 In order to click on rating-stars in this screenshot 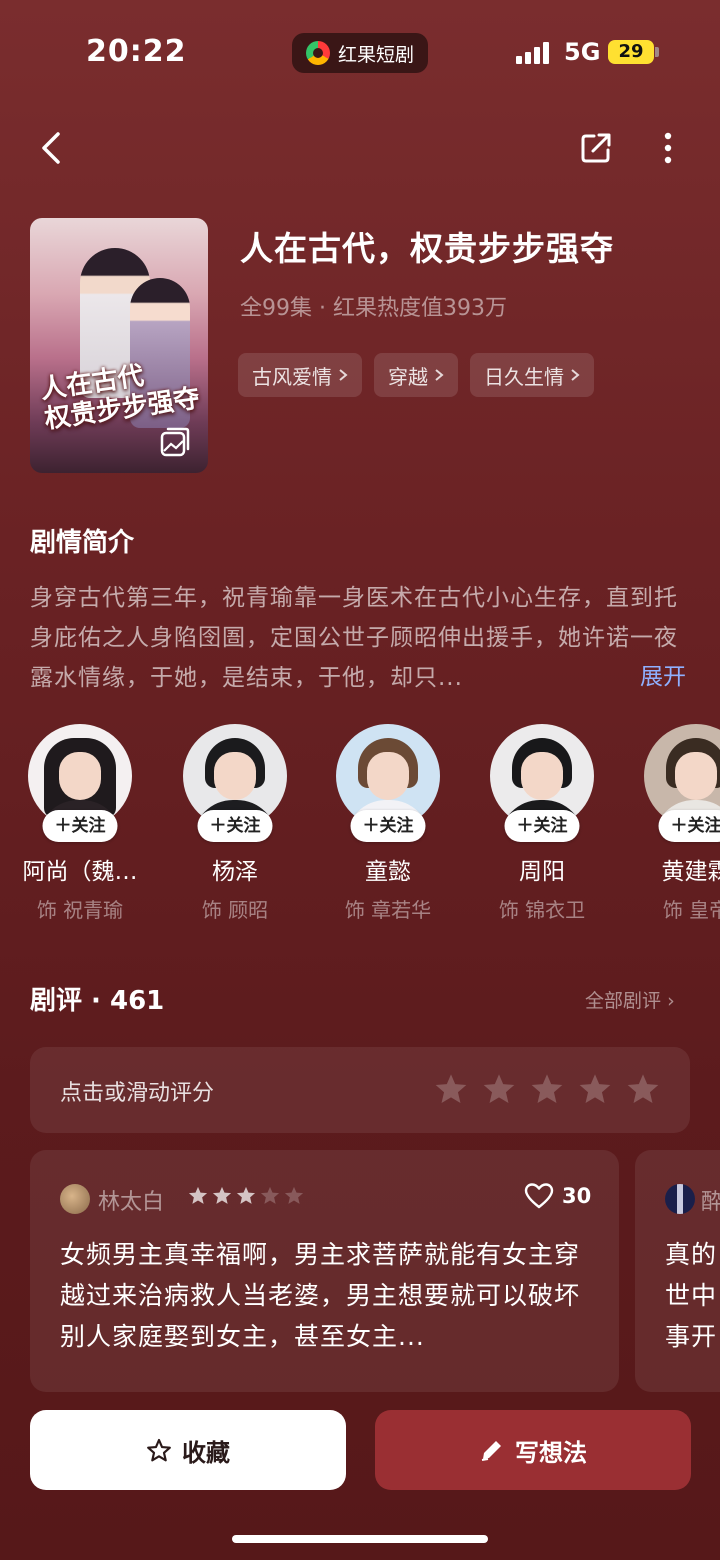, I will do `click(547, 1089)`.